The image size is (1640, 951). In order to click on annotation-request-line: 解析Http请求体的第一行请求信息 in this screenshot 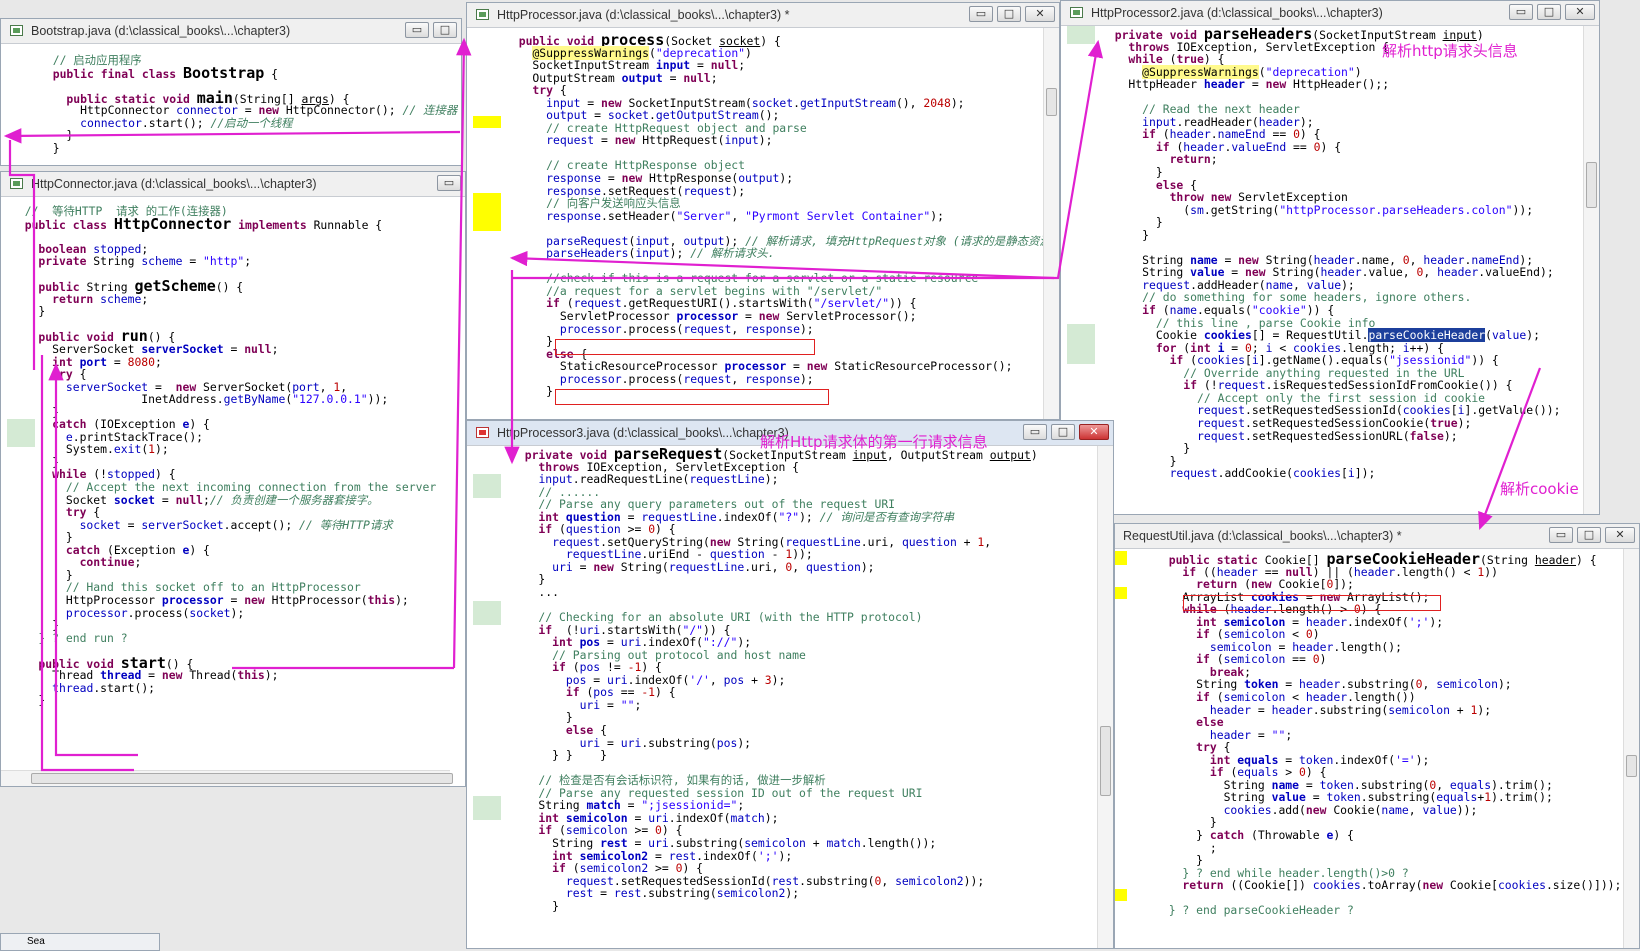, I will do `click(874, 442)`.